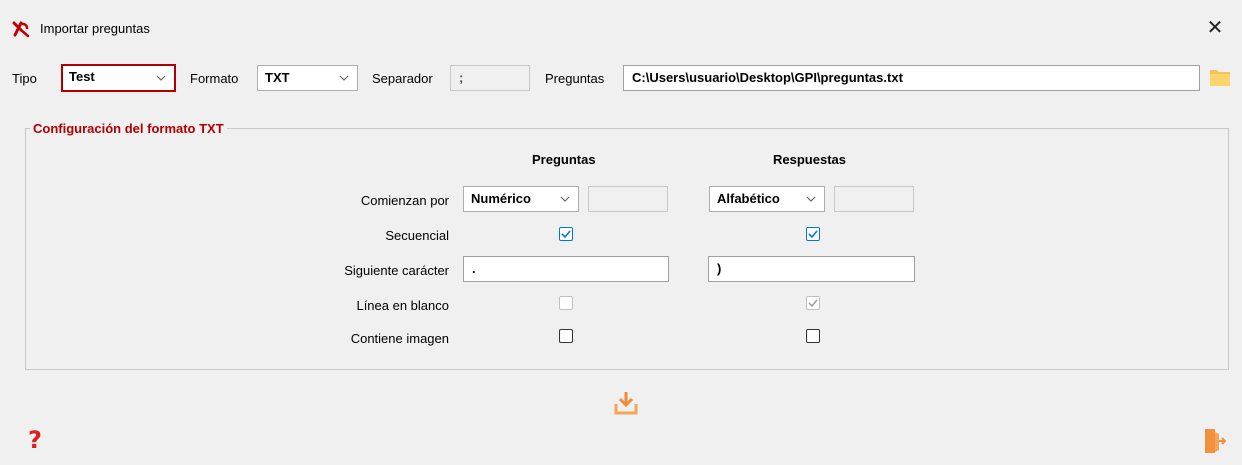  What do you see at coordinates (24, 78) in the screenshot?
I see `tipo-label: Tipo` at bounding box center [24, 78].